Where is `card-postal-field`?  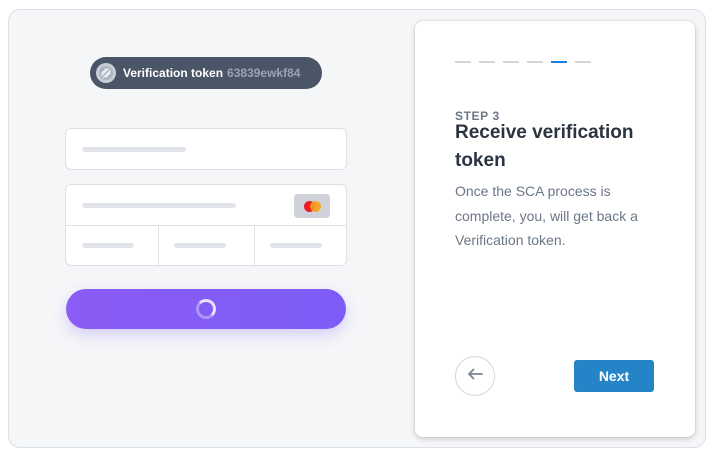
card-postal-field is located at coordinates (300, 245).